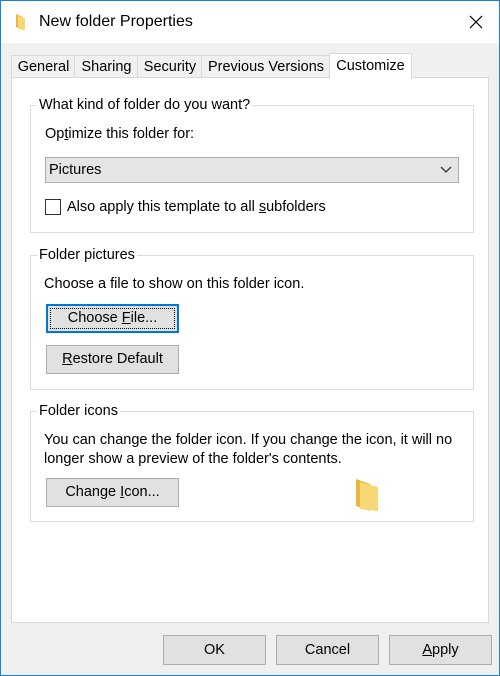  I want to click on restore-default-button: Restore Default, so click(112, 359).